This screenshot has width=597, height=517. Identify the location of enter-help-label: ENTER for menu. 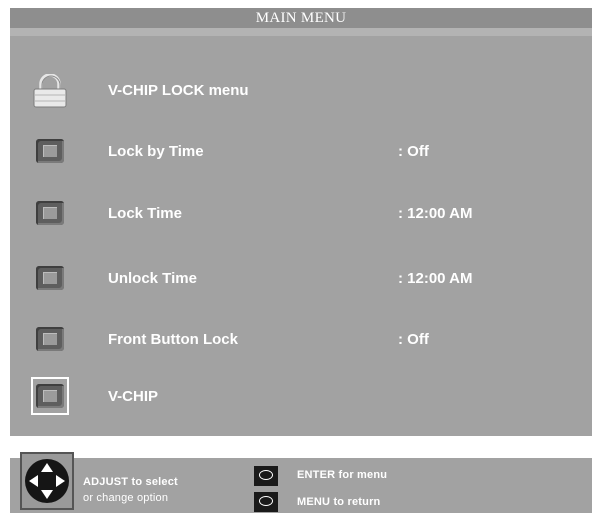
(342, 475).